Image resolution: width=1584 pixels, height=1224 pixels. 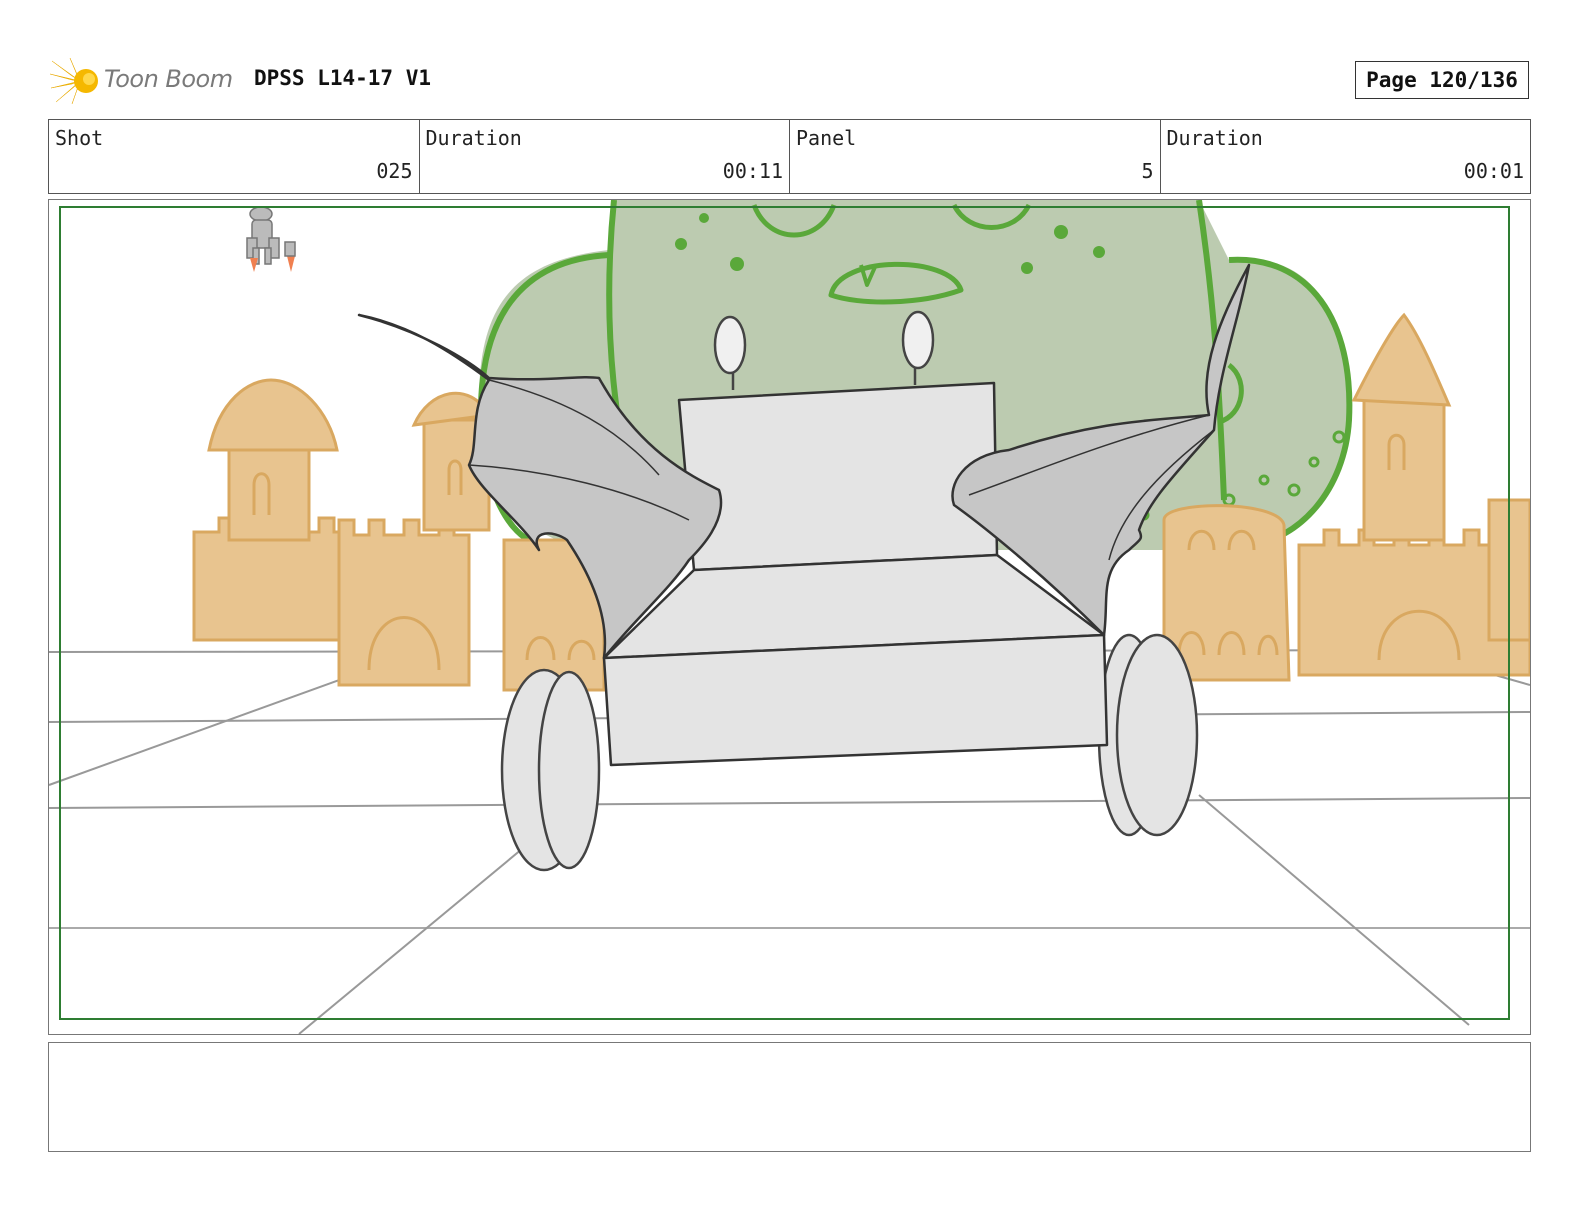 What do you see at coordinates (168, 79) in the screenshot?
I see `logo-text: Toon Boom` at bounding box center [168, 79].